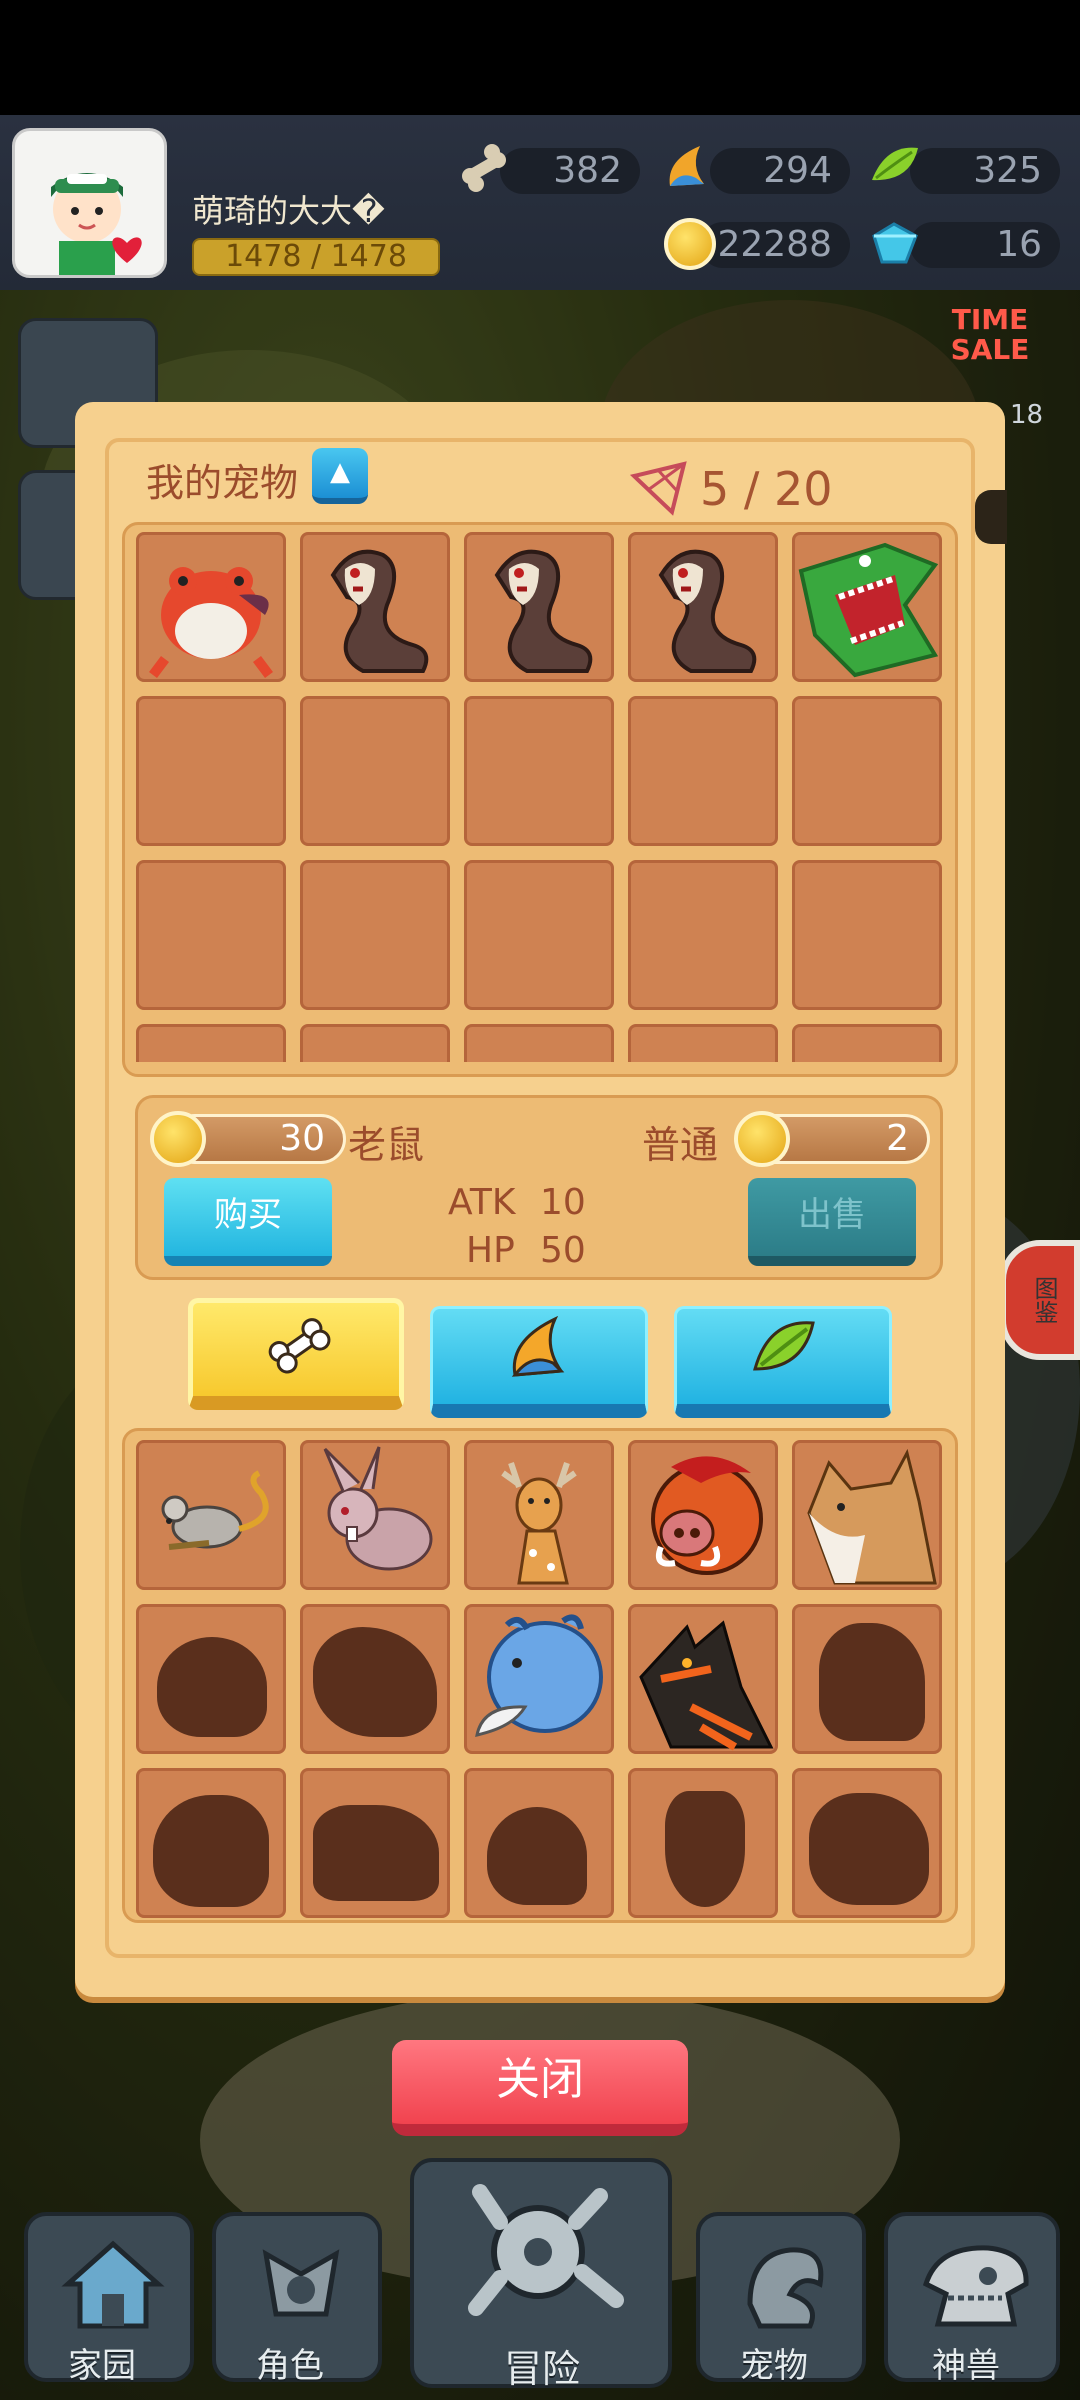  I want to click on nav-adventure: 冒险, so click(541, 2274).